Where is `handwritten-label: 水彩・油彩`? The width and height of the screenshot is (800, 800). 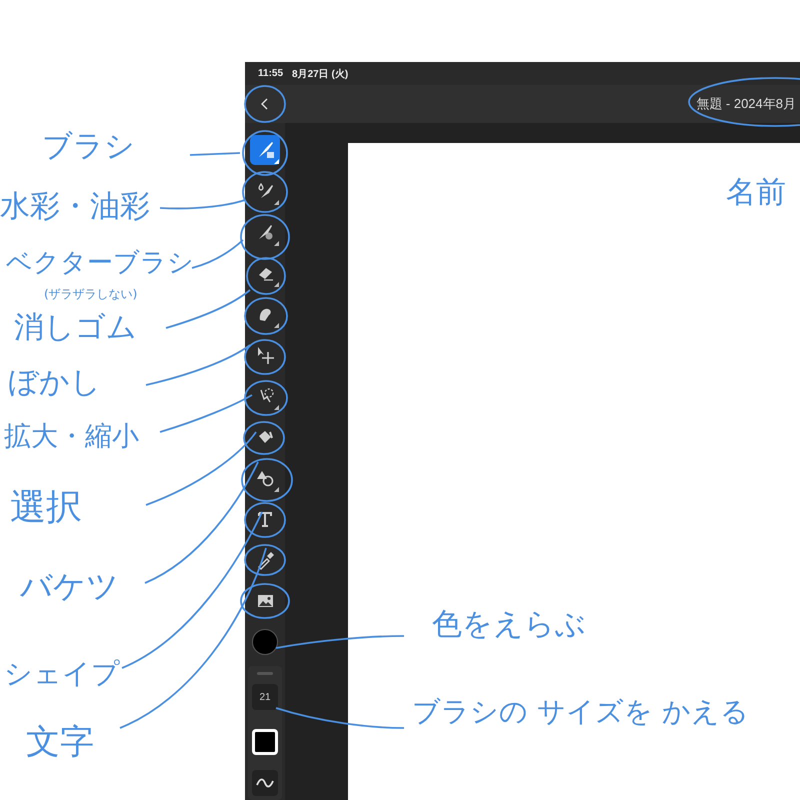 handwritten-label: 水彩・油彩 is located at coordinates (75, 207).